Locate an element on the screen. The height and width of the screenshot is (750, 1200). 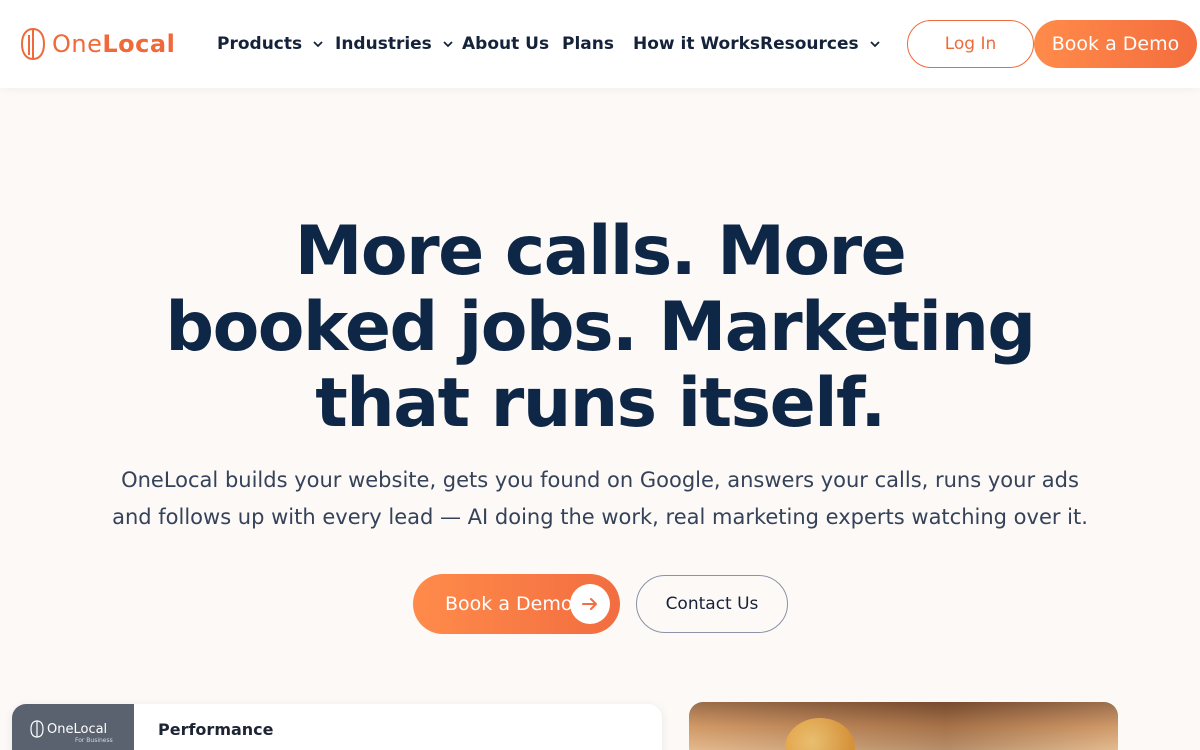
book-demo-nav-button: Book a Demo is located at coordinates (1115, 44).